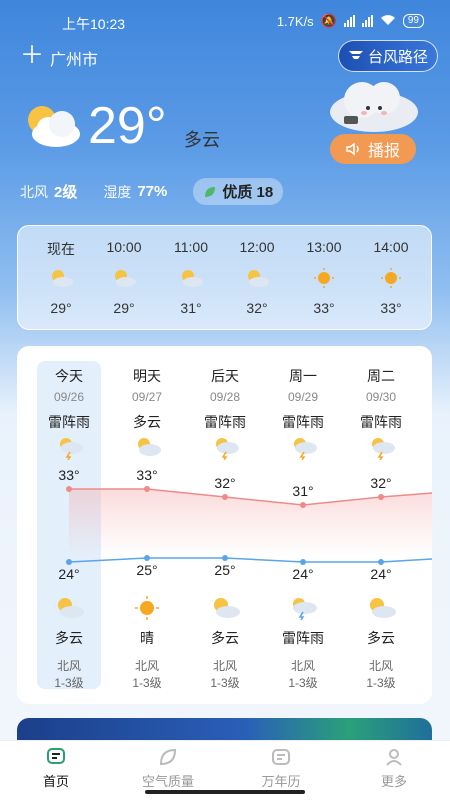 The image size is (450, 800). What do you see at coordinates (147, 376) in the screenshot?
I see `day-name: 明天` at bounding box center [147, 376].